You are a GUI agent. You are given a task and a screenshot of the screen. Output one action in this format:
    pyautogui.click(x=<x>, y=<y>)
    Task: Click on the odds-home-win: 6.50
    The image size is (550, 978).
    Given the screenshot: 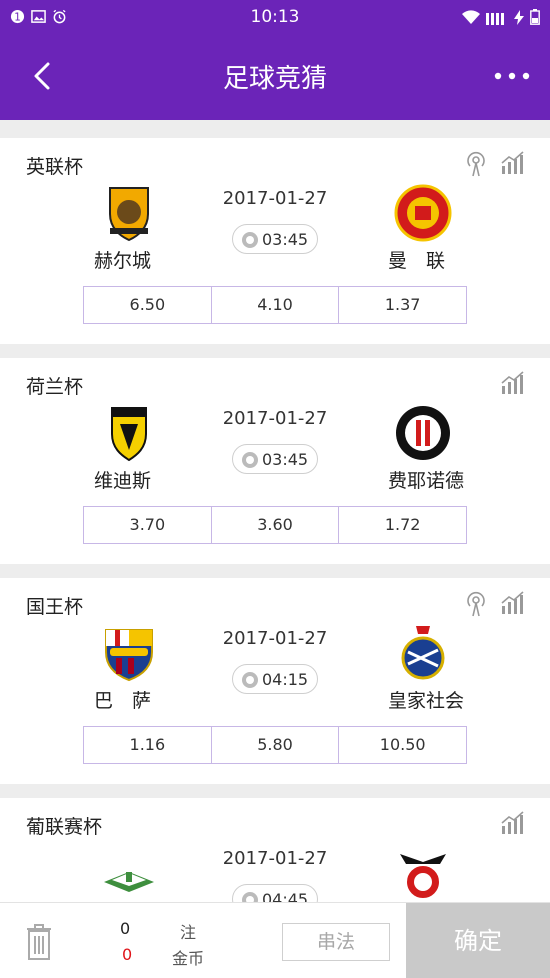 What is the action you would take?
    pyautogui.click(x=147, y=305)
    